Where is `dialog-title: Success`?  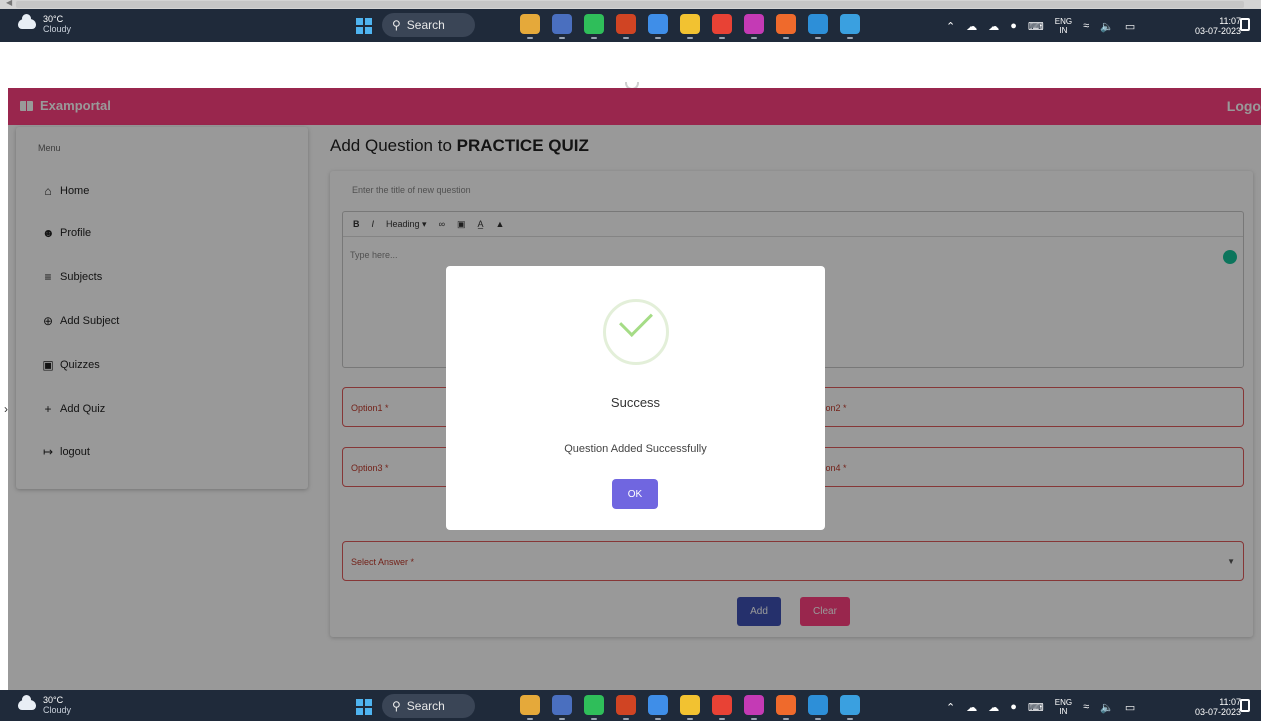 dialog-title: Success is located at coordinates (635, 402).